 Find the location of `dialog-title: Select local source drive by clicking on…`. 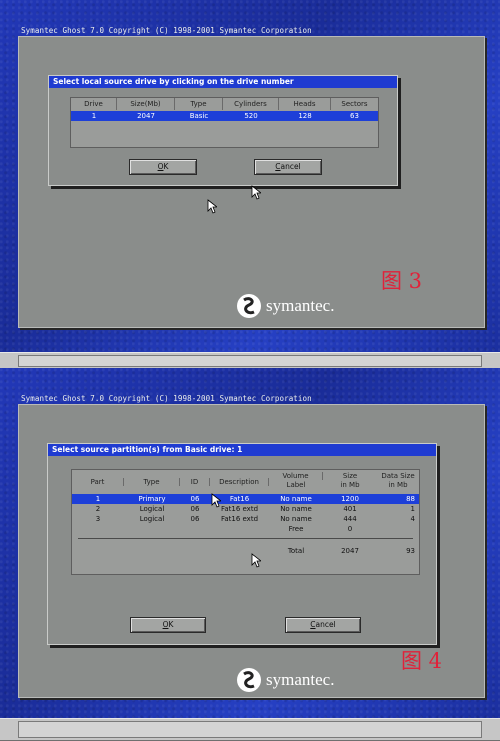

dialog-title: Select local source drive by clicking on… is located at coordinates (223, 82).